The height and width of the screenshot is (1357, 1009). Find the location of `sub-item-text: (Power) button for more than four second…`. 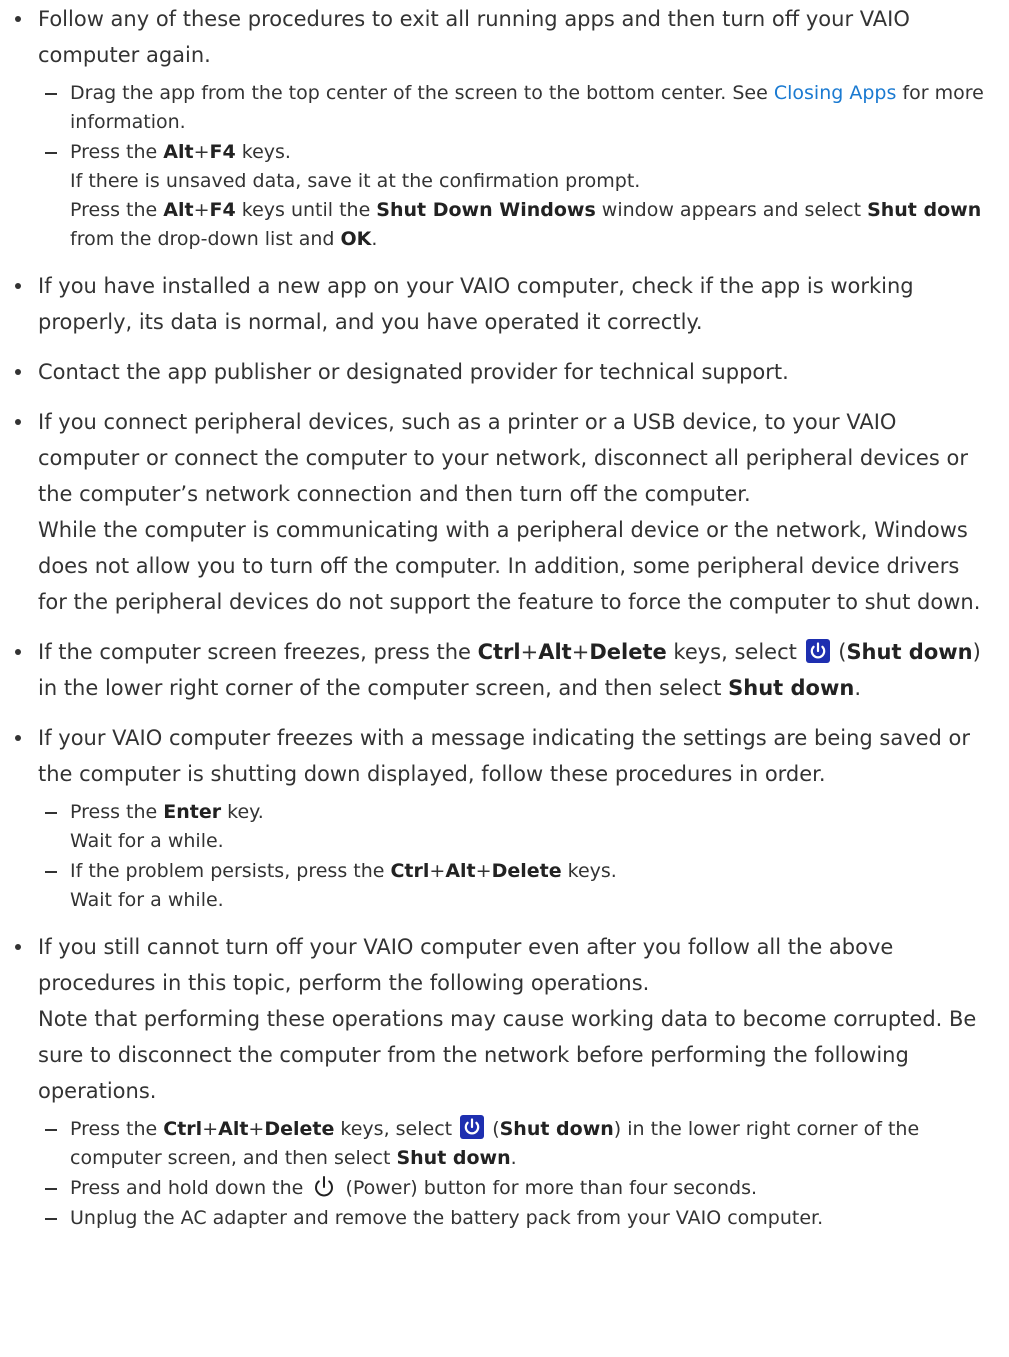

sub-item-text: (Power) button for more than four second… is located at coordinates (548, 1188).